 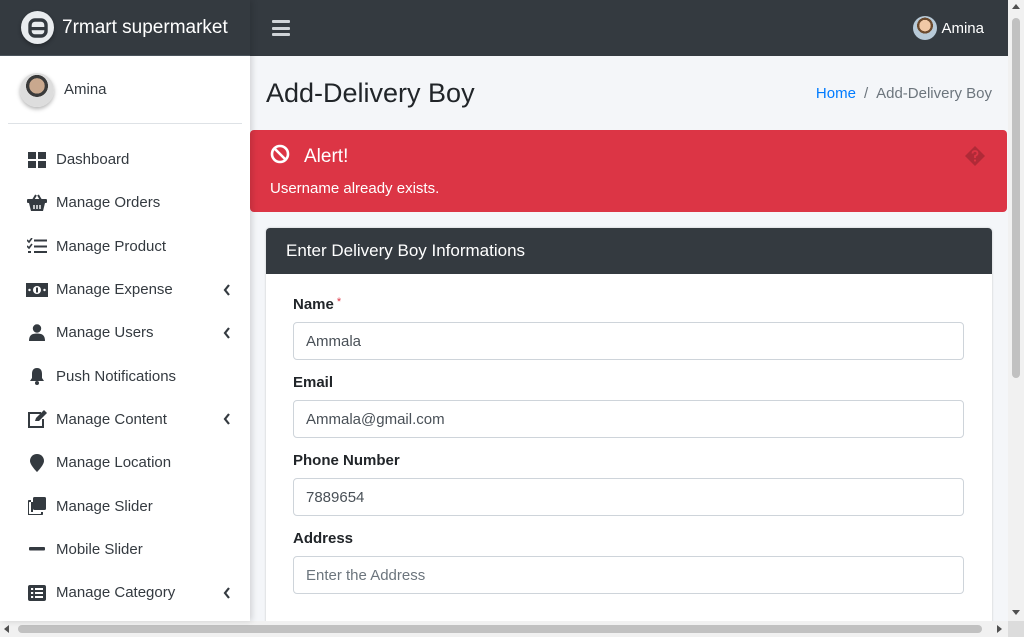 I want to click on tasks-icon, so click(x=37, y=246).